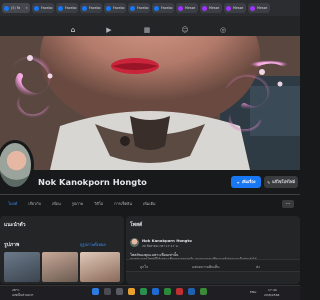 The width and height of the screenshot is (320, 300). I want to click on weather-temp: 28°C, so click(15, 290).